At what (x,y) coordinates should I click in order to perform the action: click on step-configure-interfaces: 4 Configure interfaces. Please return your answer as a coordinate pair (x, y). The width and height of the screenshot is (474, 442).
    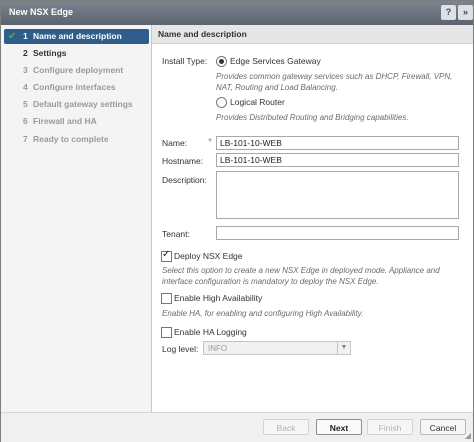
    Looking at the image, I should click on (76, 87).